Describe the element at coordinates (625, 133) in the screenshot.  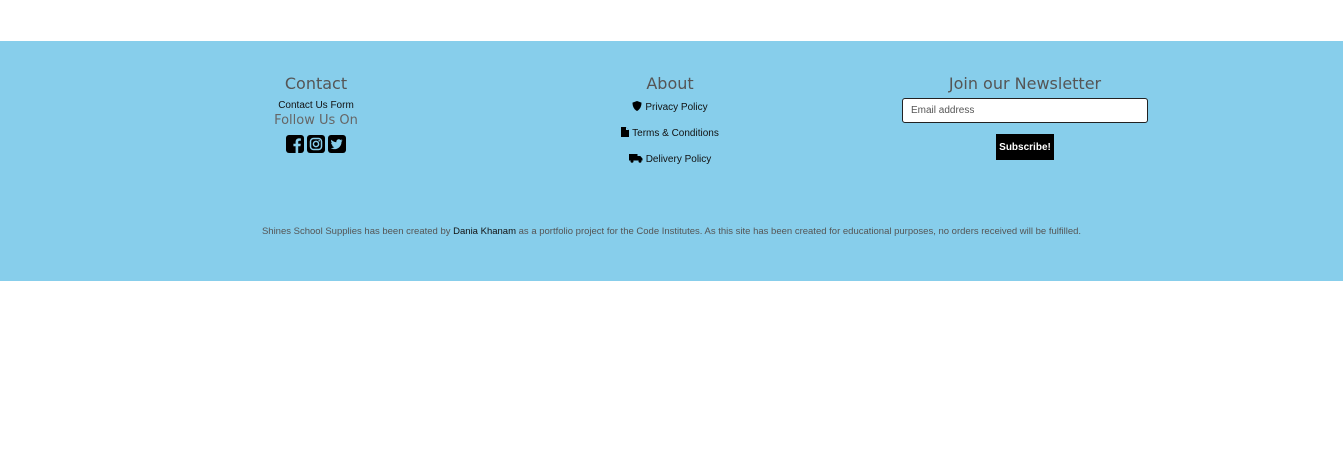
I see `file-icon` at that location.